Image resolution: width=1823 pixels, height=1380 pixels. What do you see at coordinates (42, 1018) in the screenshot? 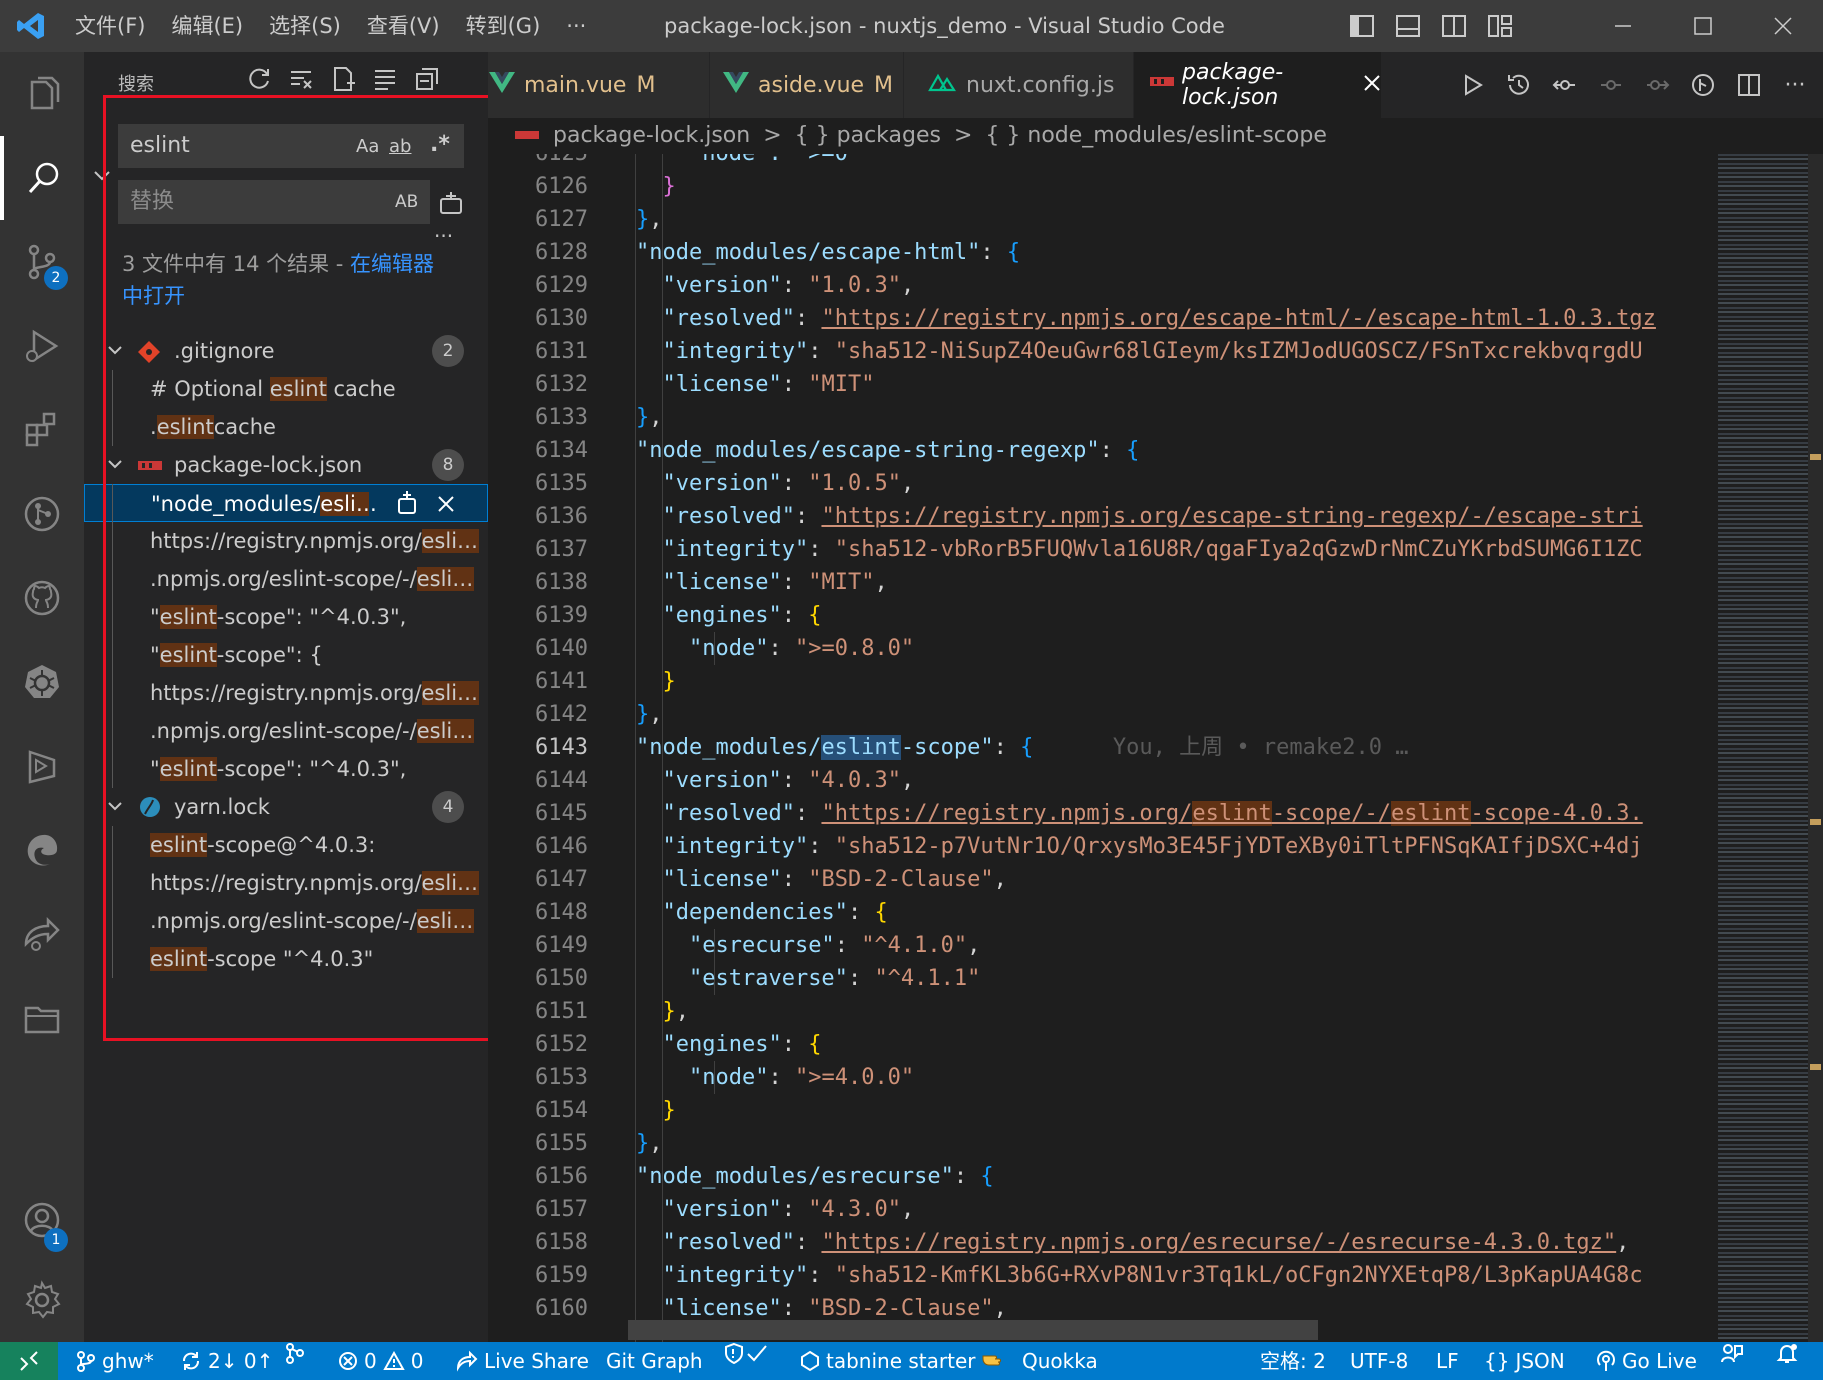
I see `project-manager-icon` at bounding box center [42, 1018].